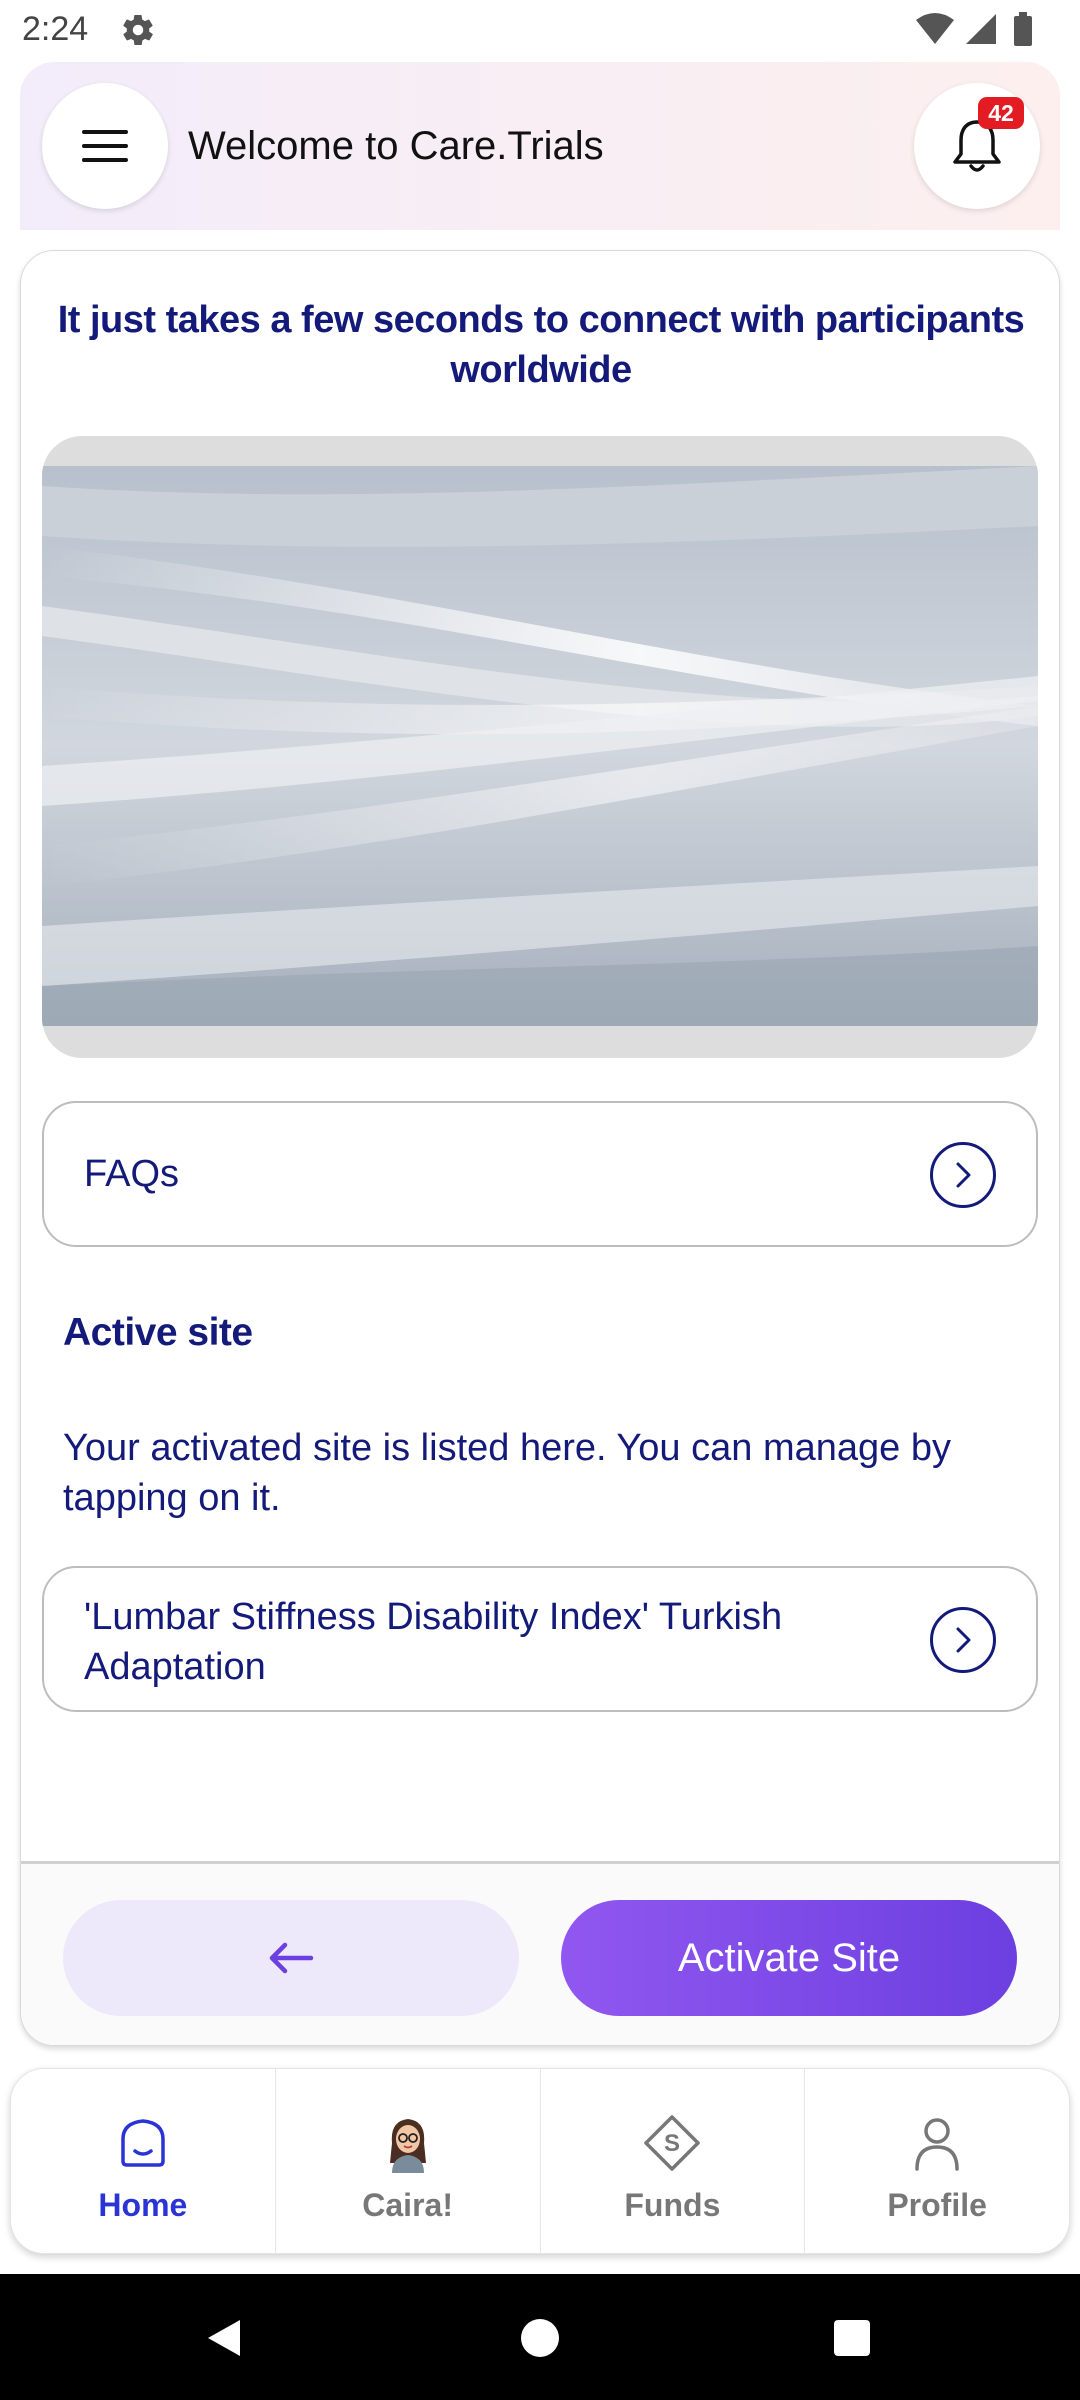  I want to click on notification-badge: 42, so click(1001, 113).